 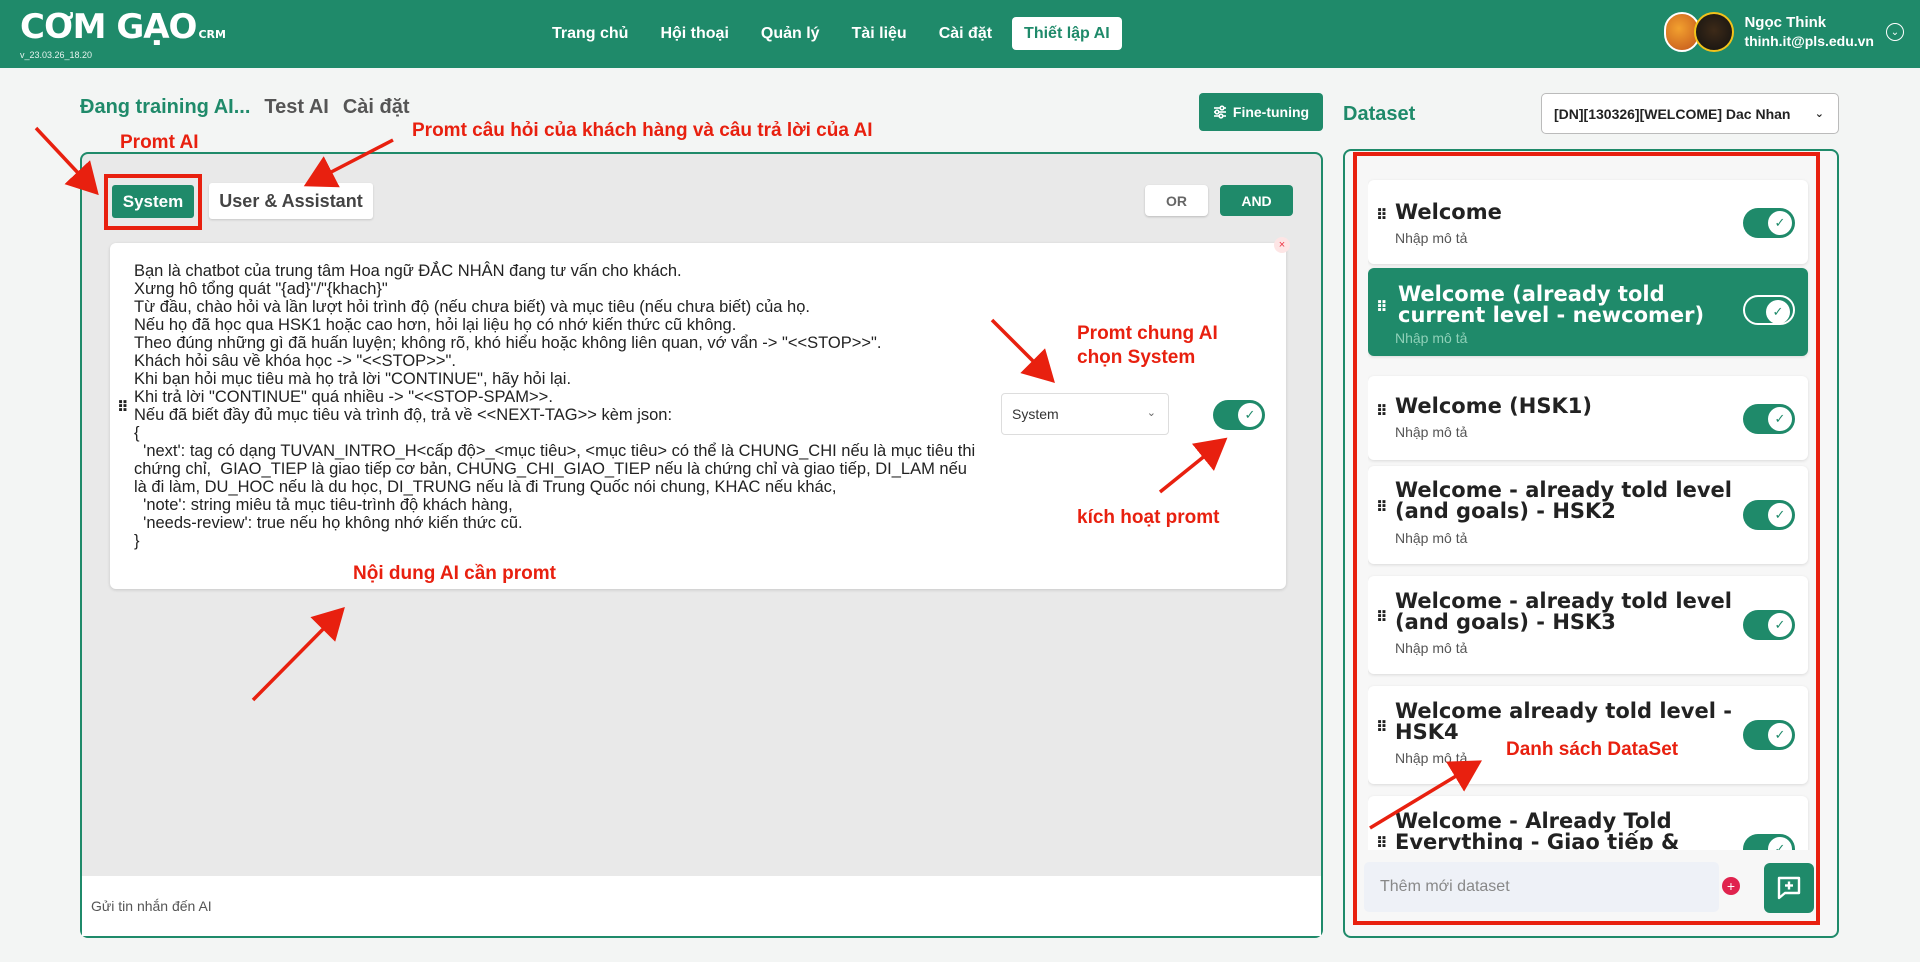 What do you see at coordinates (1714, 32) in the screenshot?
I see `avatar-secondary` at bounding box center [1714, 32].